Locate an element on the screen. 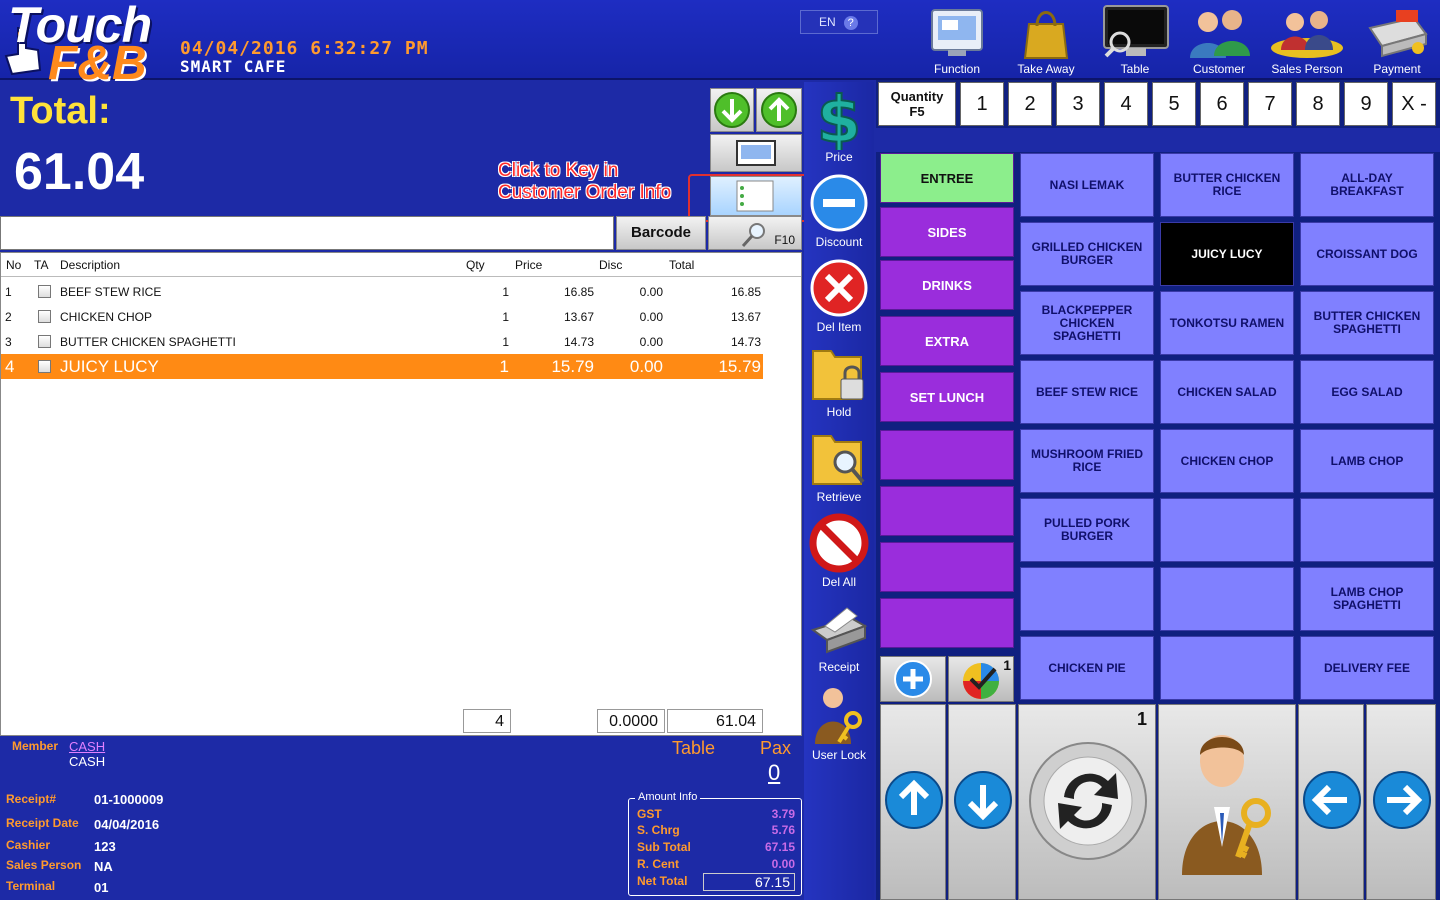 The width and height of the screenshot is (1440, 900). qty-key-9: 9 is located at coordinates (1366, 104).